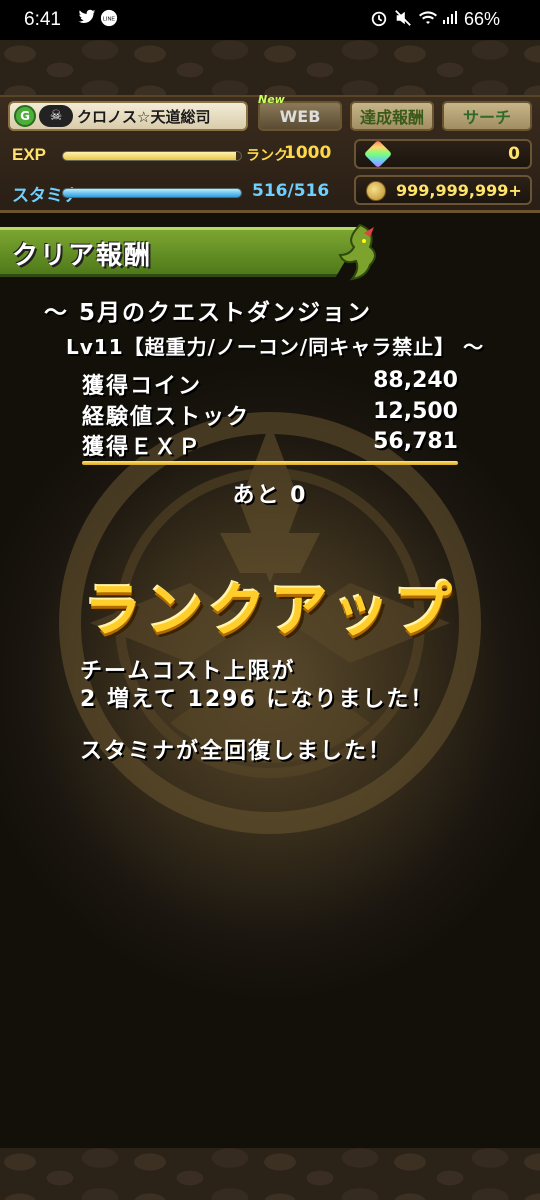 Image resolution: width=540 pixels, height=1200 pixels. Describe the element at coordinates (144, 116) in the screenshot. I see `player-name: クロノス☆天道総司` at that location.